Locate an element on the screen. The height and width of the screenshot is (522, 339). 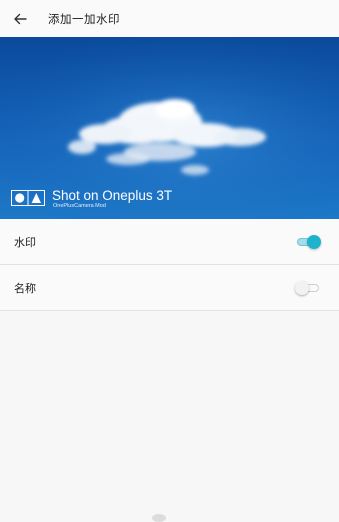
watermark-title: Shot on Oneplus 3T is located at coordinates (112, 195).